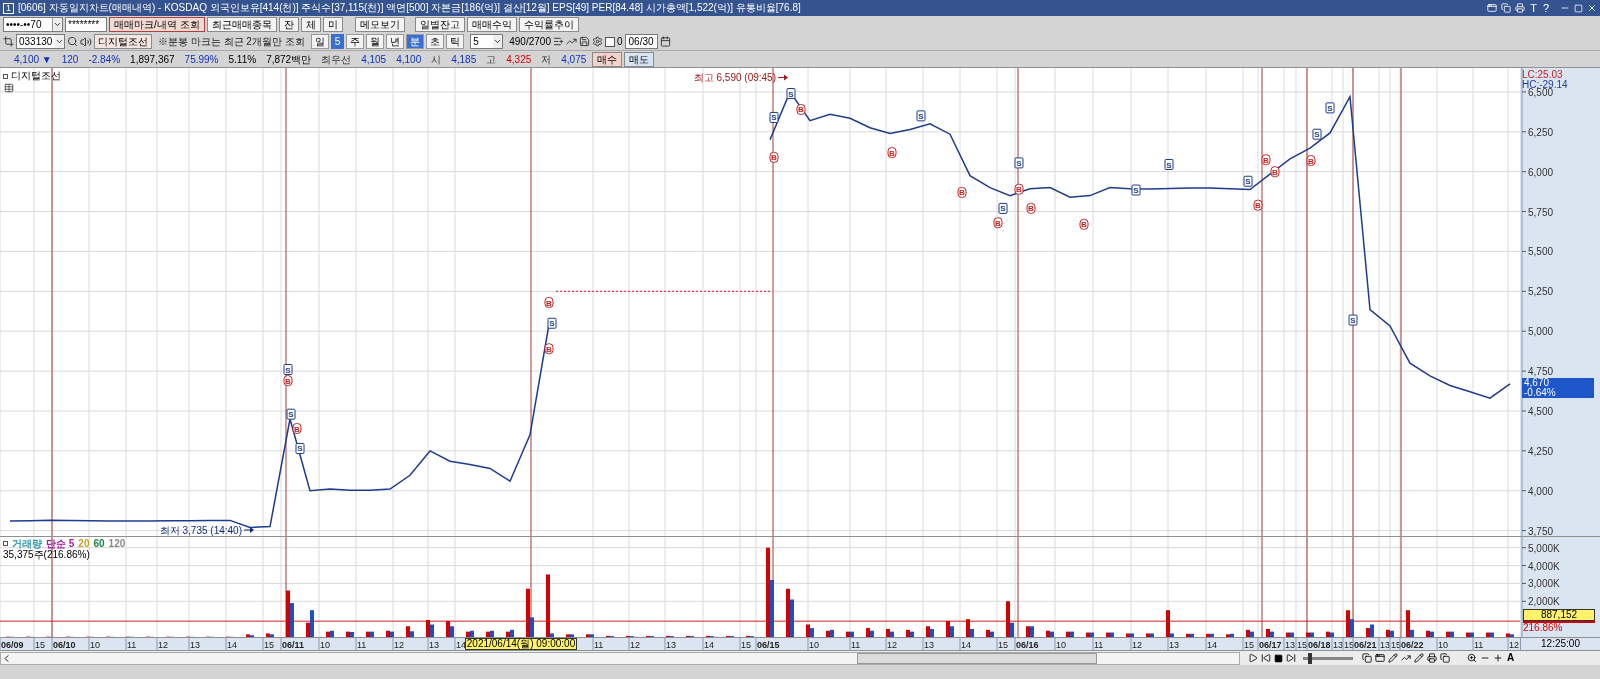 Image resolution: width=1600 pixels, height=679 pixels. Describe the element at coordinates (597, 41) in the screenshot. I see `settings-icon` at that location.